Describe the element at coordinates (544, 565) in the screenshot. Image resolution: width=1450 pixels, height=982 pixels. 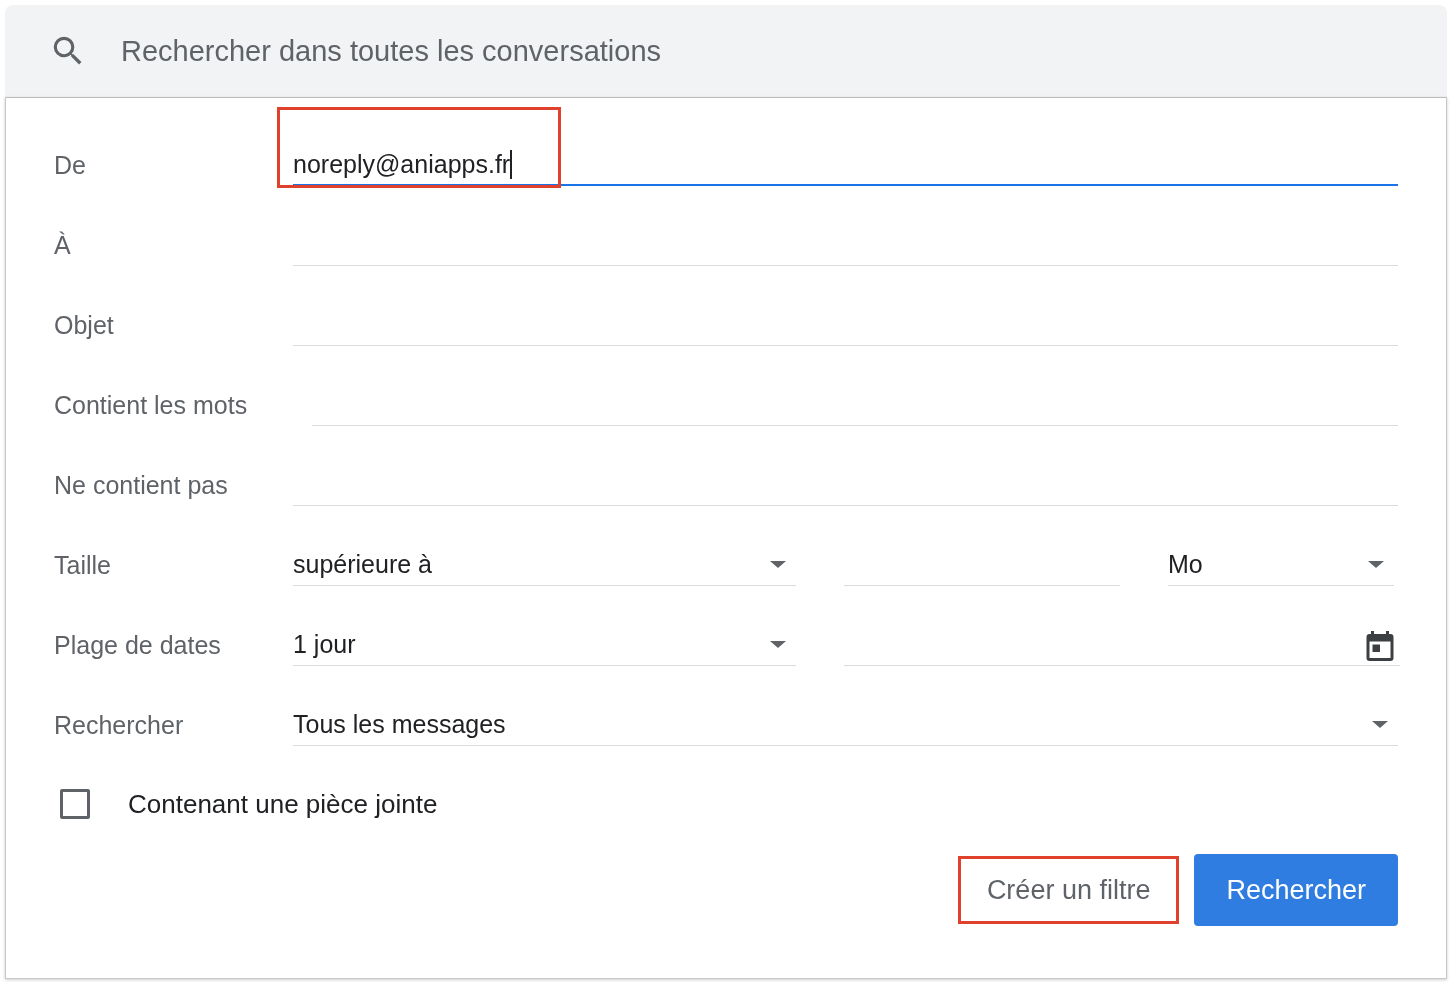
I see `size-dropdown: supérieure à` at that location.